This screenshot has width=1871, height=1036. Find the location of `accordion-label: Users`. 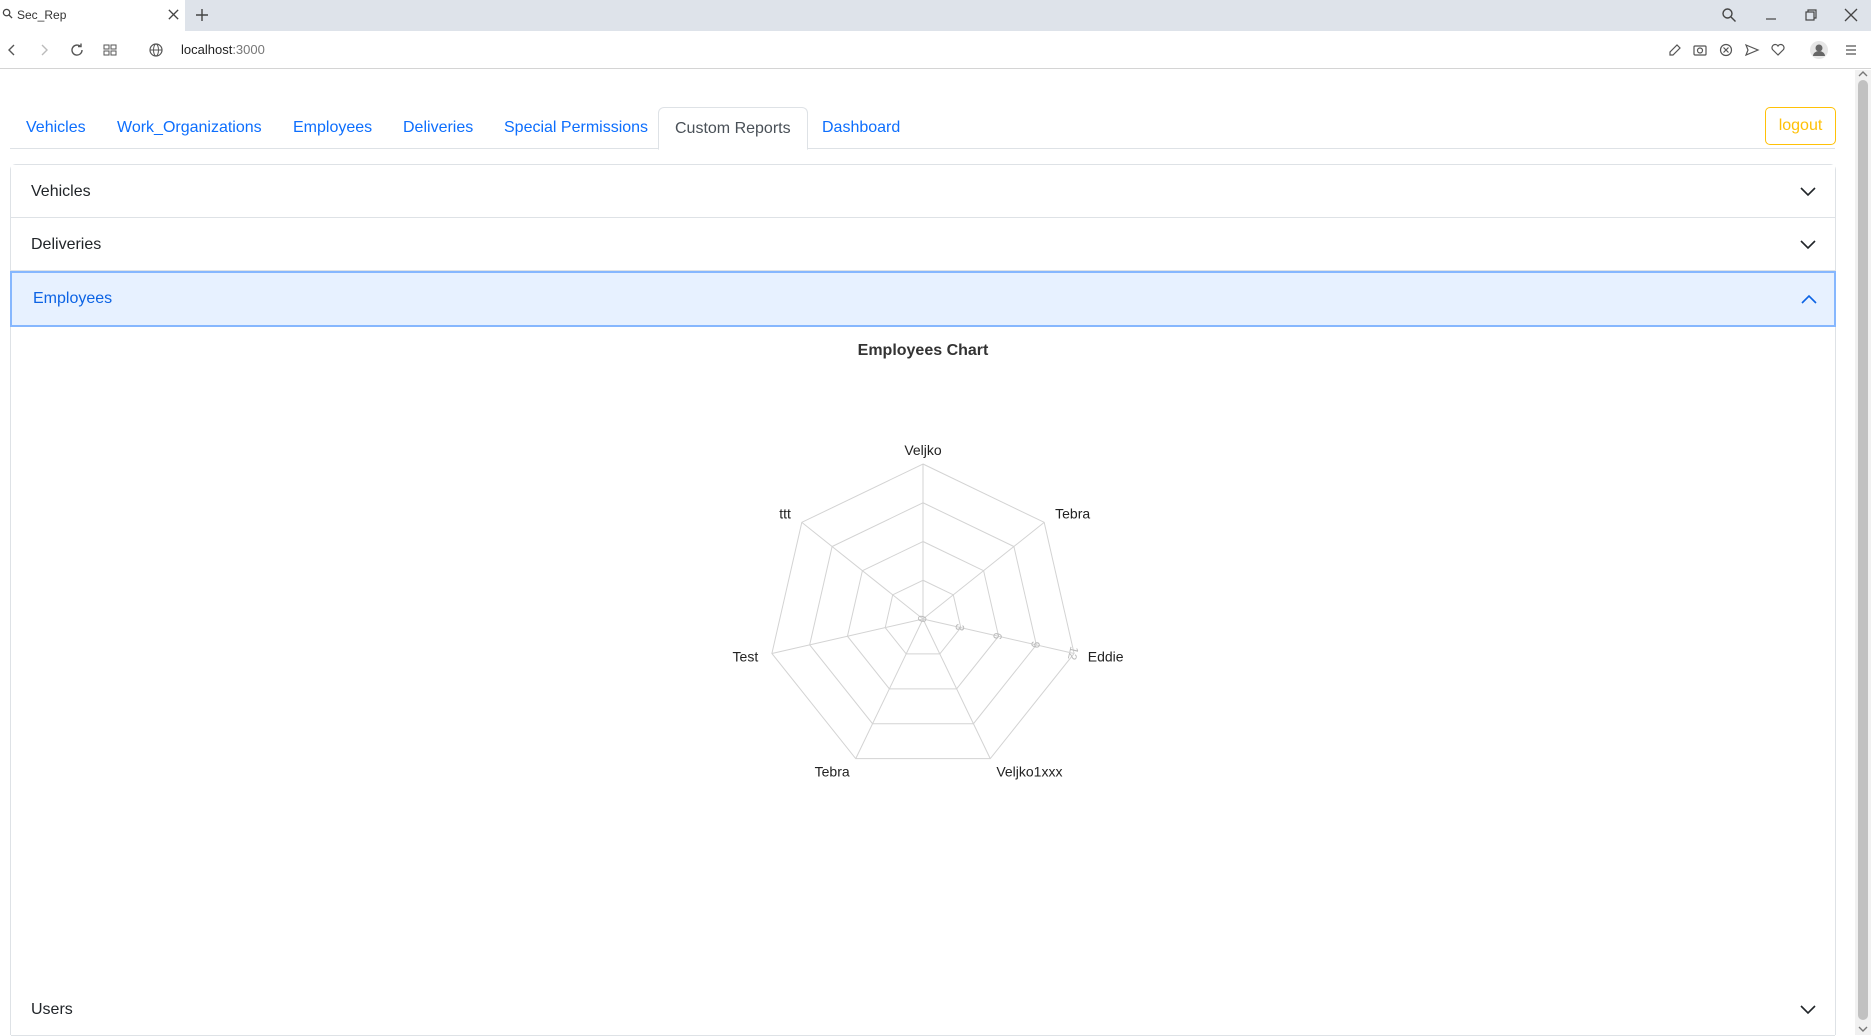

accordion-label: Users is located at coordinates (52, 1009).